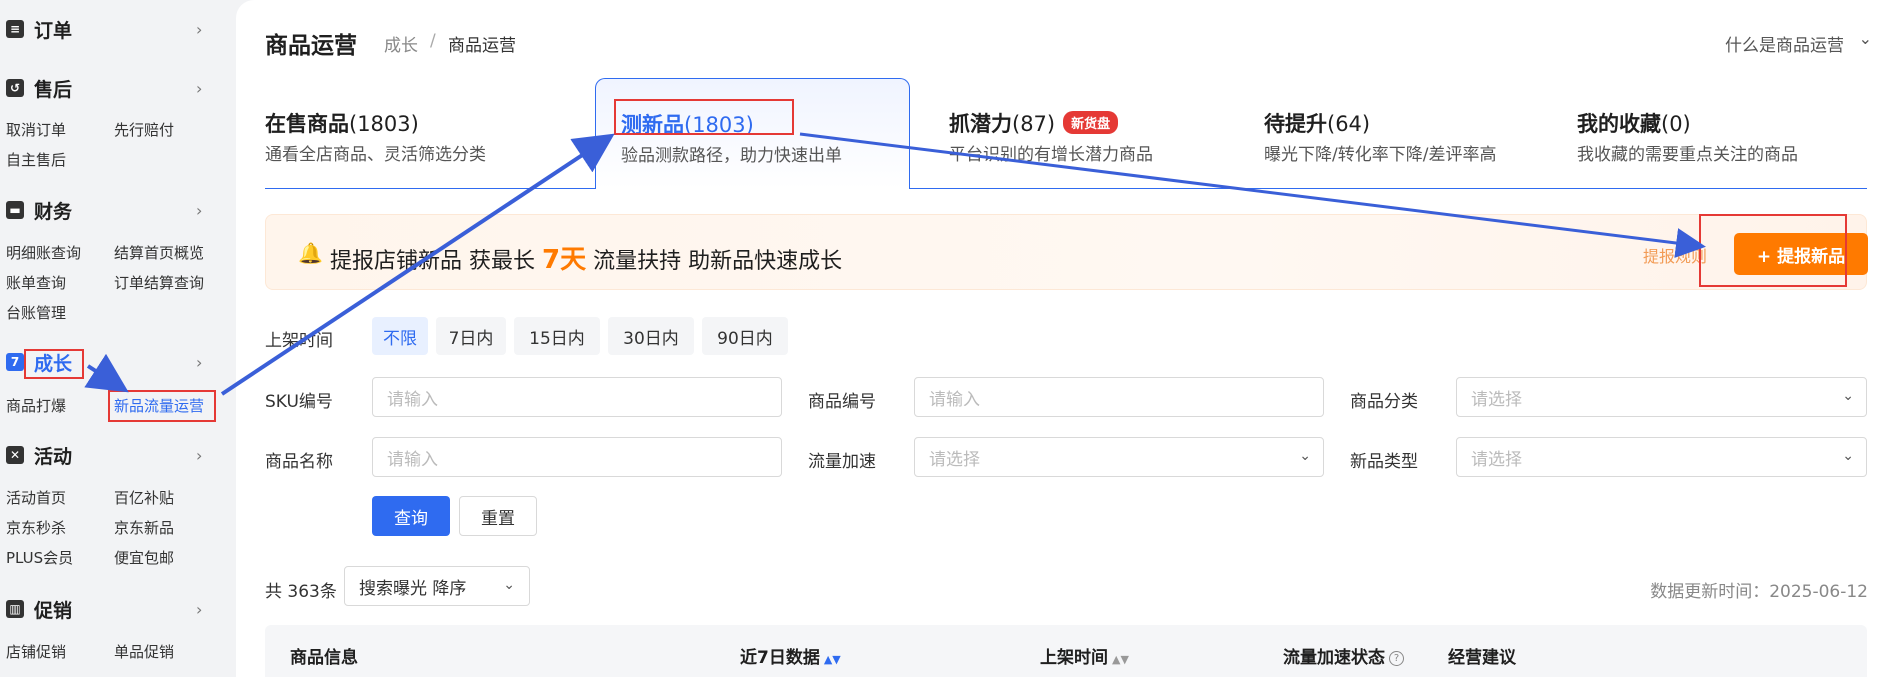 The width and height of the screenshot is (1882, 677). I want to click on promo-icon: ▥, so click(15, 609).